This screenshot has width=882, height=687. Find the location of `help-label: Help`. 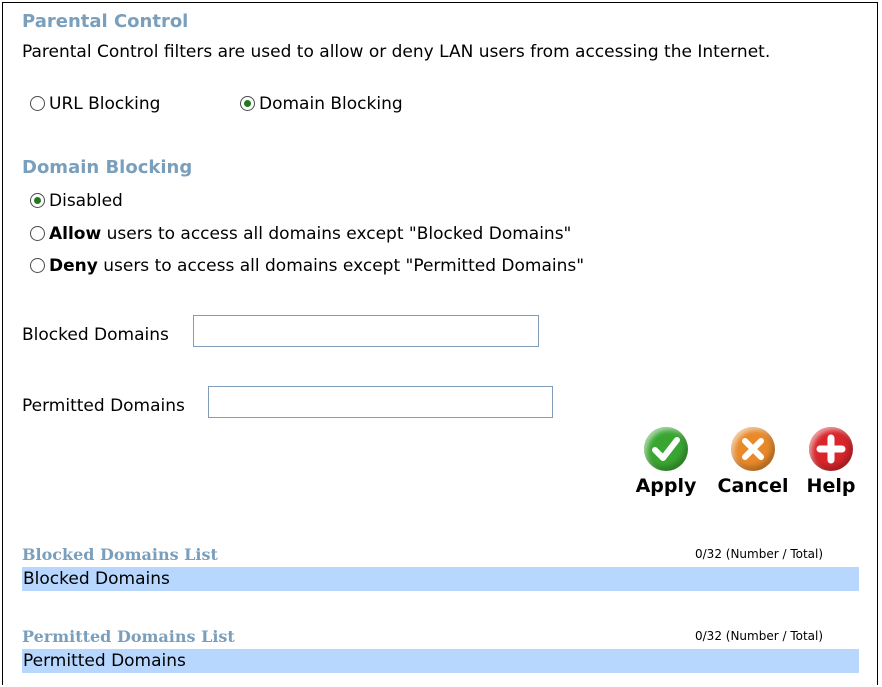

help-label: Help is located at coordinates (831, 486).